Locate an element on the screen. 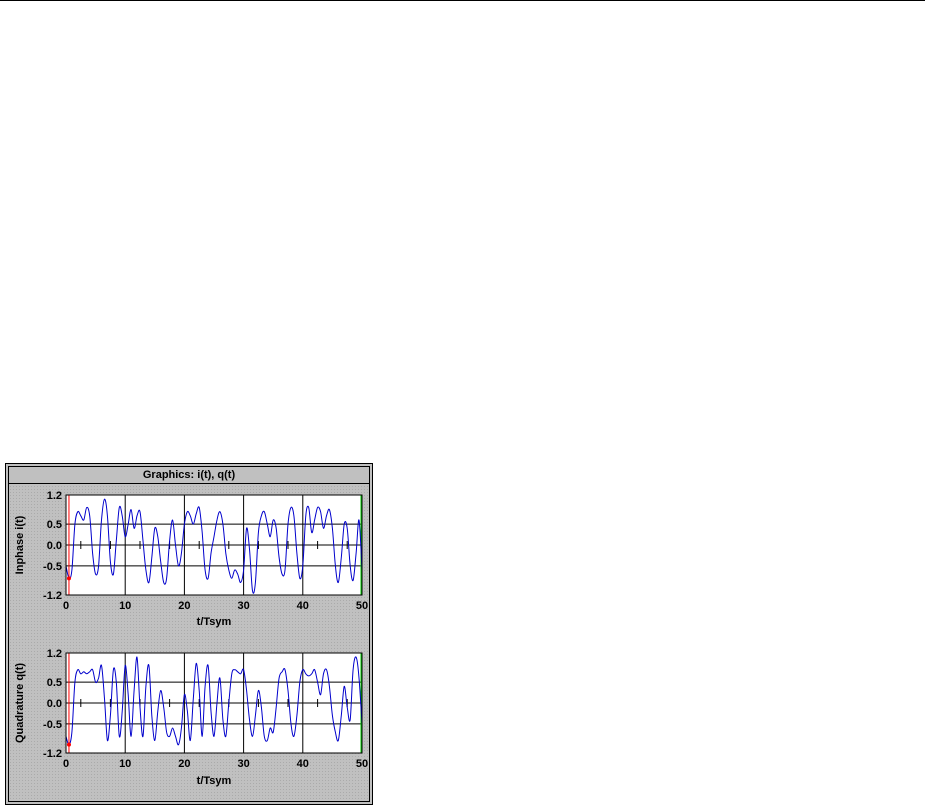 The image size is (925, 809). quadrature-xlabel: t/Tsym is located at coordinates (214, 781).